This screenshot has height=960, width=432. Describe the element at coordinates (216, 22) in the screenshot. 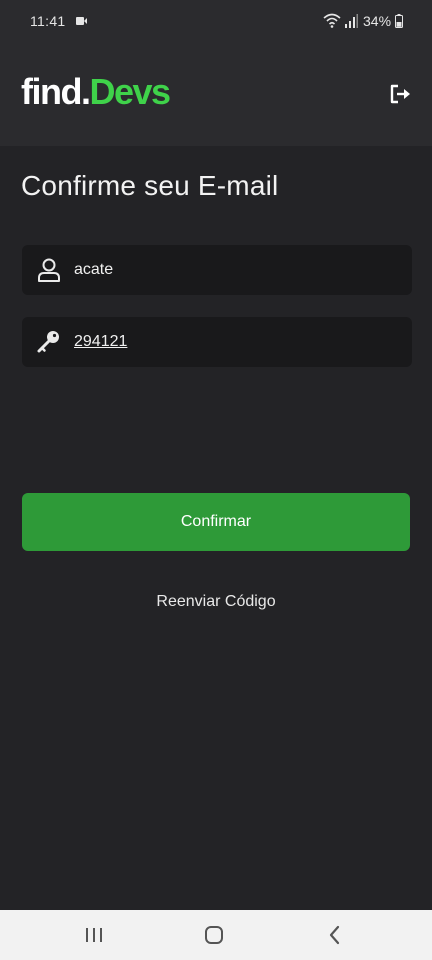

I see `status-bar: 11:41 34%` at that location.